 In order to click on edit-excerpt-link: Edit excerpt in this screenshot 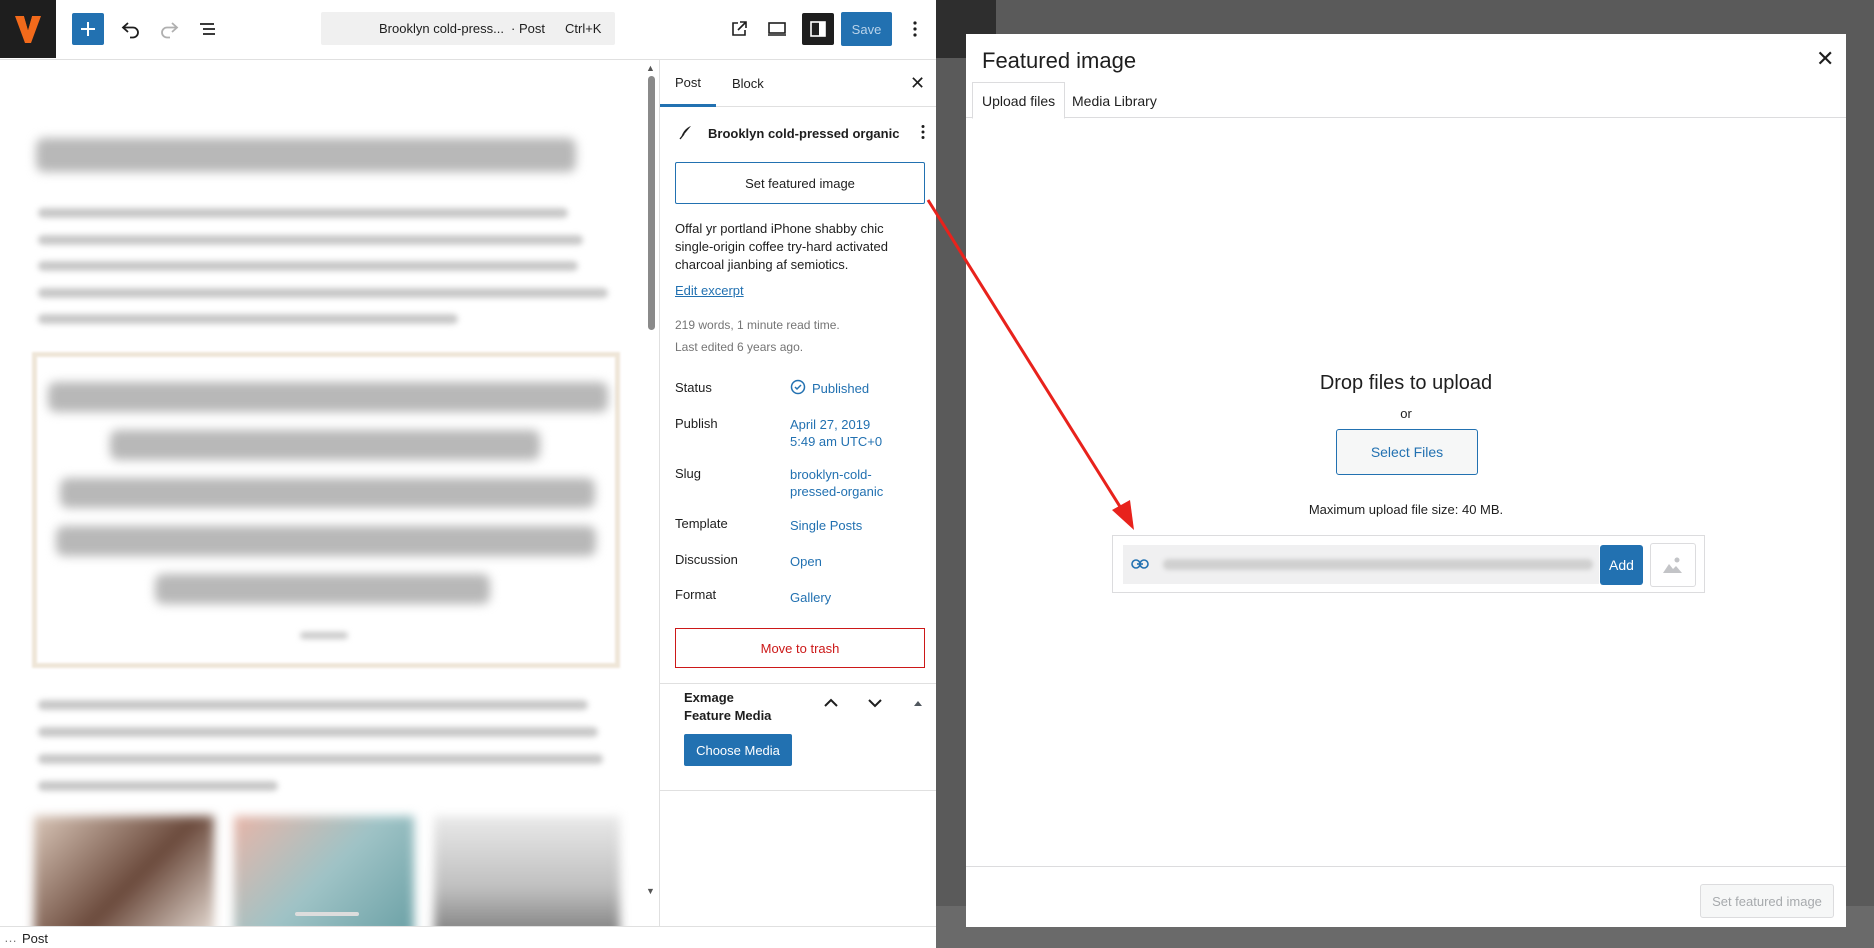, I will do `click(709, 290)`.